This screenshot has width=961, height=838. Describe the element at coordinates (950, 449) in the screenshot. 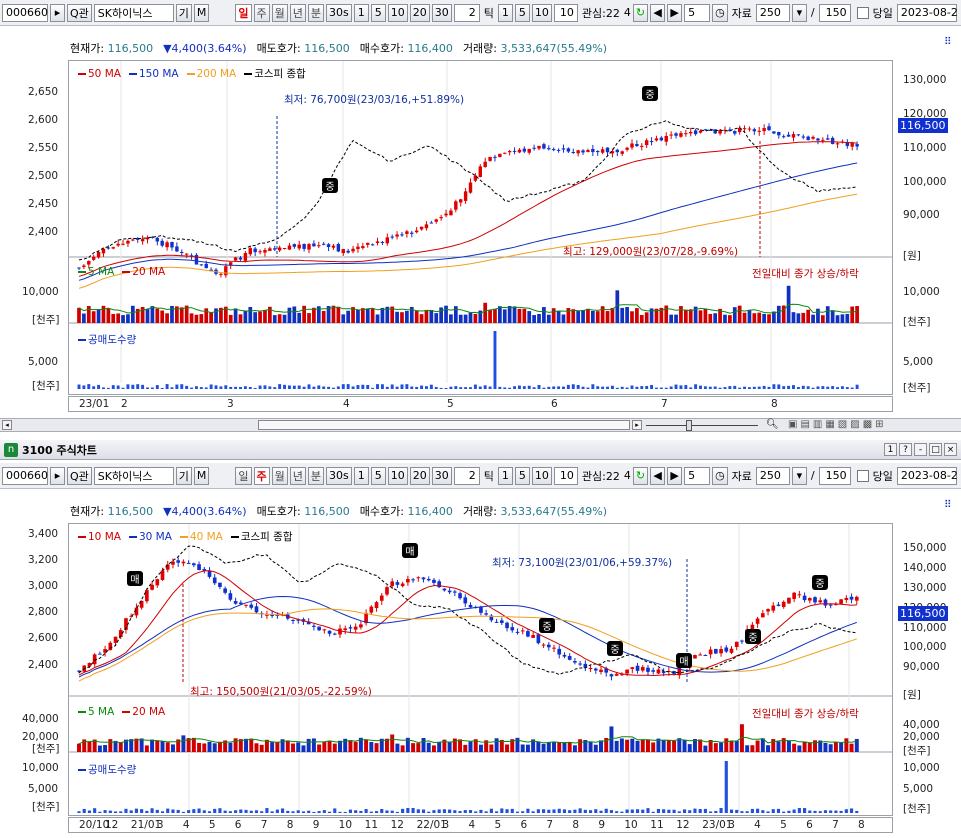

I see `close-button: ×` at that location.